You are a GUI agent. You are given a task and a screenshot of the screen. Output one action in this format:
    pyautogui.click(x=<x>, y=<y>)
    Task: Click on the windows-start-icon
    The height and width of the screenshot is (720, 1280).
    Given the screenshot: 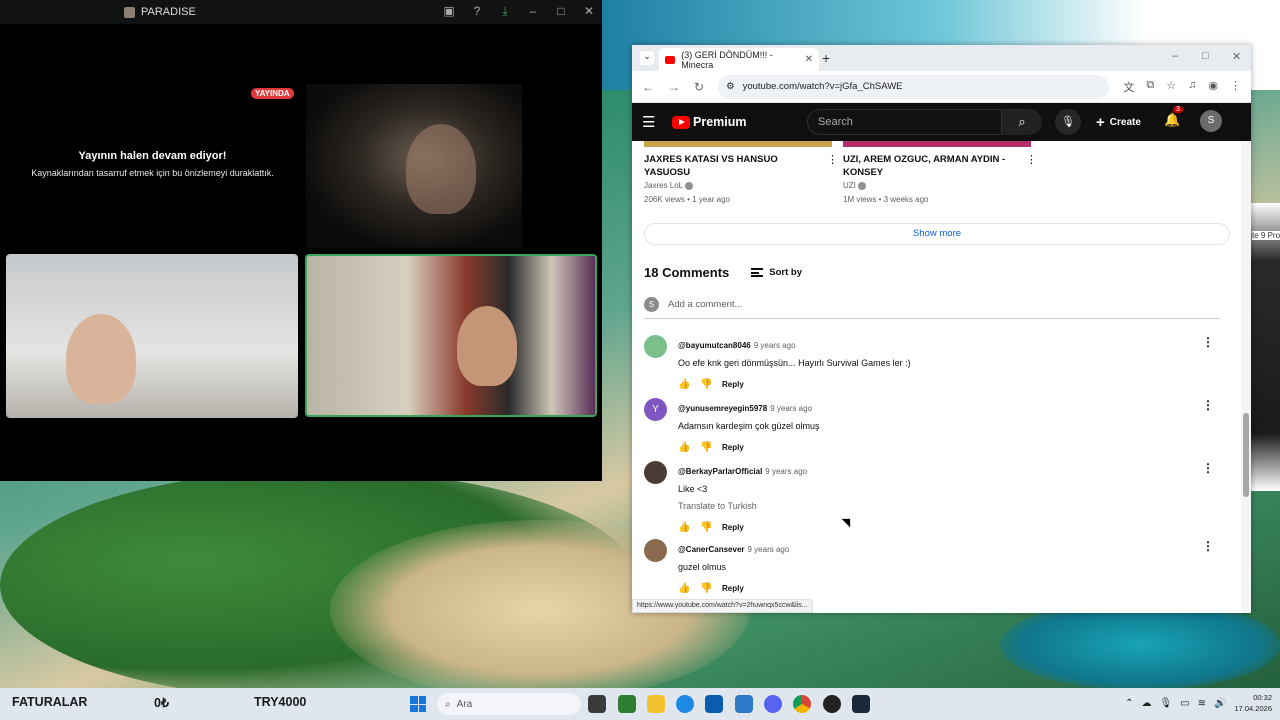 What is the action you would take?
    pyautogui.click(x=418, y=704)
    